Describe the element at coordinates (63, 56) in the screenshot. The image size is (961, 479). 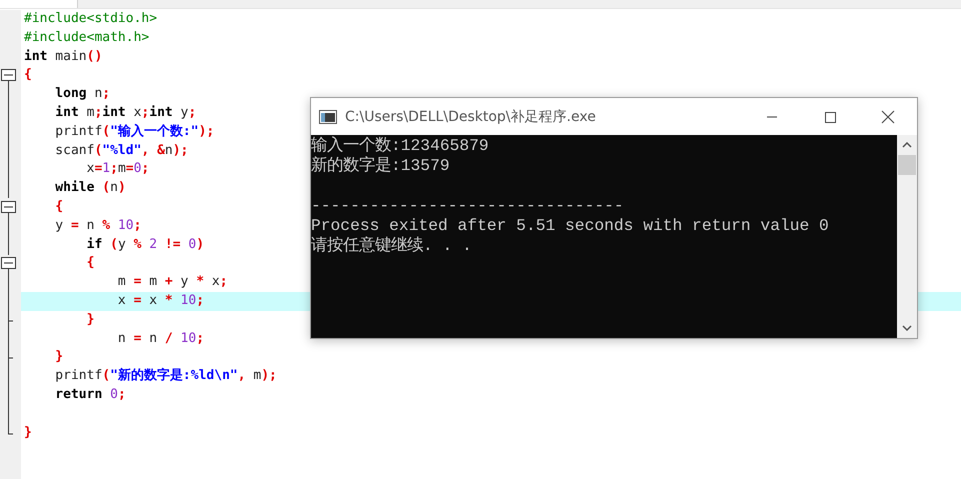
I see `code-line: int main()` at that location.